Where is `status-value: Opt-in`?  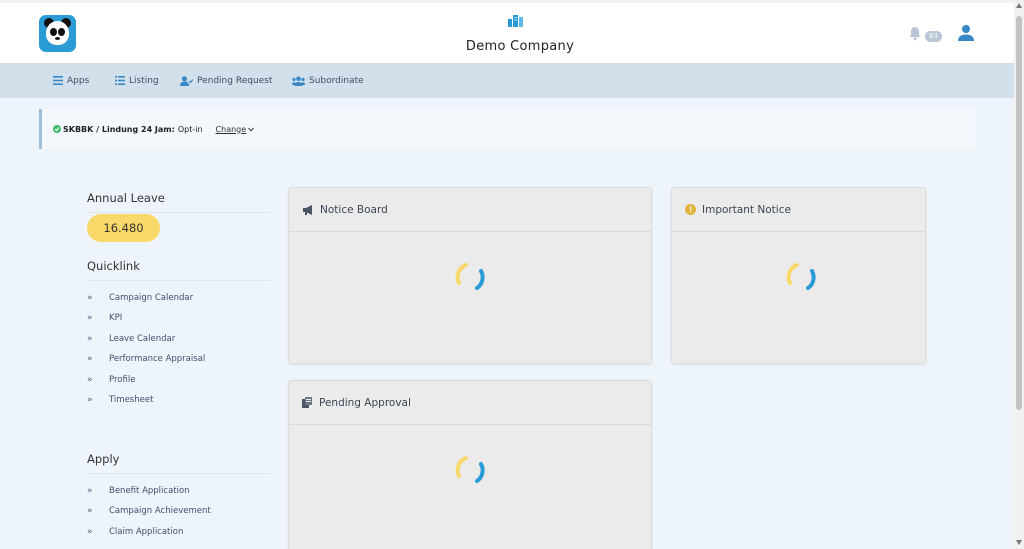
status-value: Opt-in is located at coordinates (190, 129).